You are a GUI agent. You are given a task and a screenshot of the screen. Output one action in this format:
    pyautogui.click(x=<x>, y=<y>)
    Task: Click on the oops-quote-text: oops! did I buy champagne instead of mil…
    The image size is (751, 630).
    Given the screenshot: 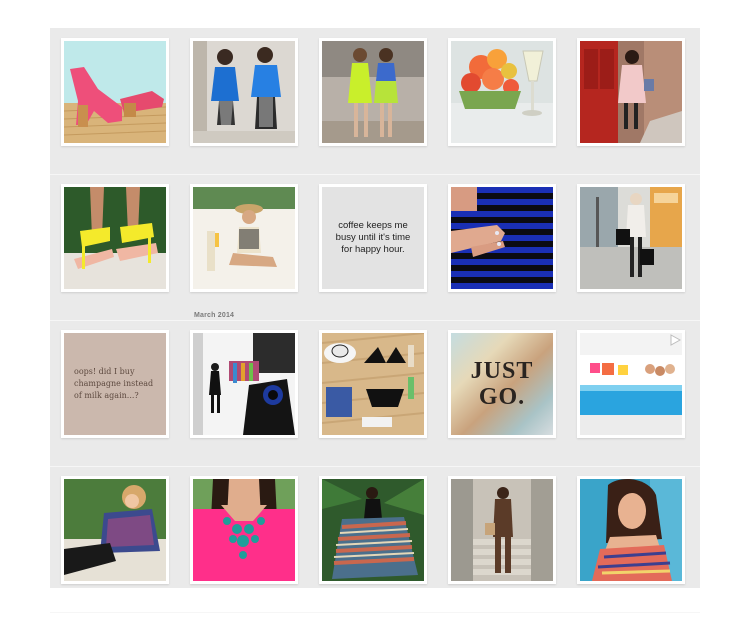 What is the action you would take?
    pyautogui.click(x=115, y=384)
    